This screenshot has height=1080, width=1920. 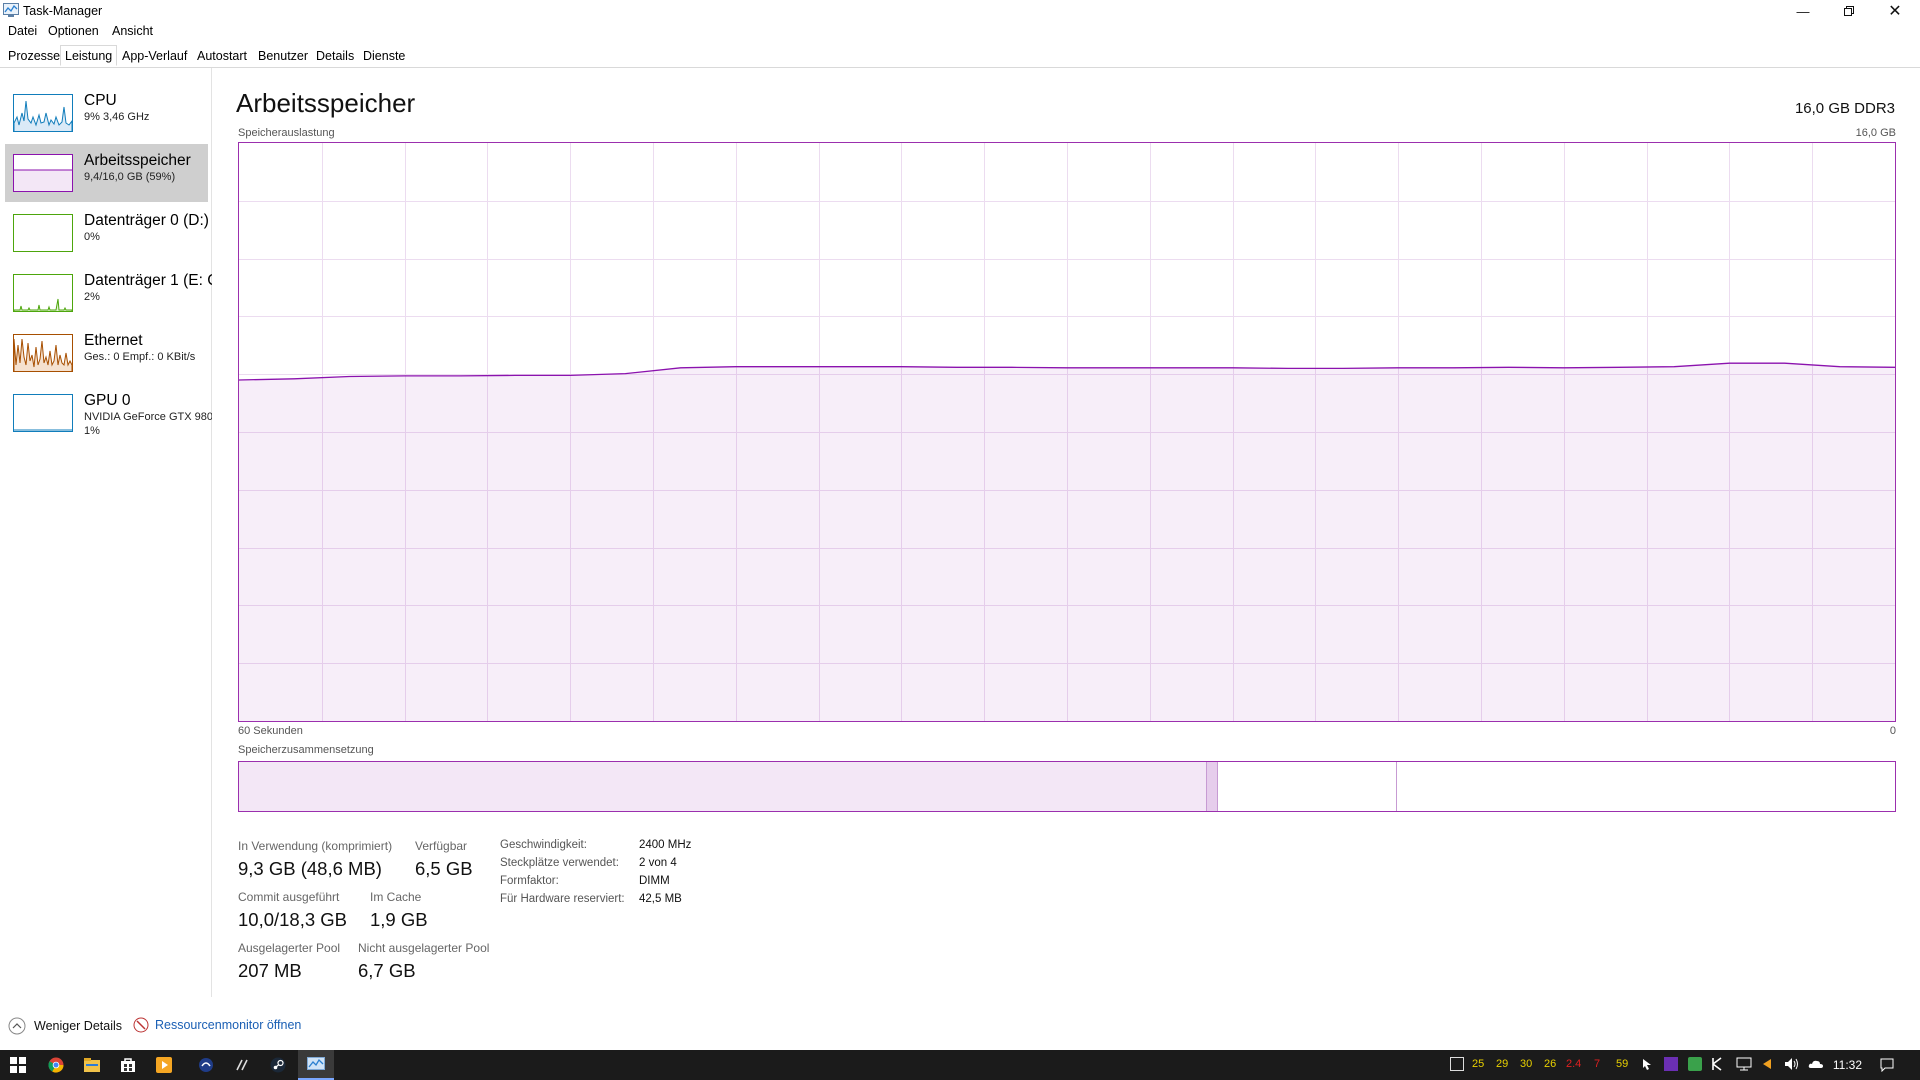 What do you see at coordinates (1526, 1064) in the screenshot?
I see `tray-readout: 30` at bounding box center [1526, 1064].